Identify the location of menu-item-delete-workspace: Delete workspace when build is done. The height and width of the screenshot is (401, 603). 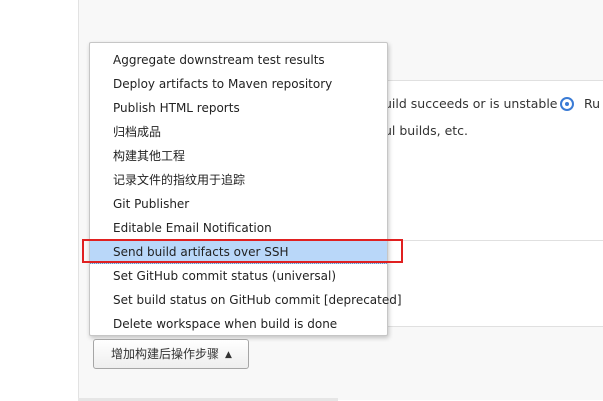
(238, 324).